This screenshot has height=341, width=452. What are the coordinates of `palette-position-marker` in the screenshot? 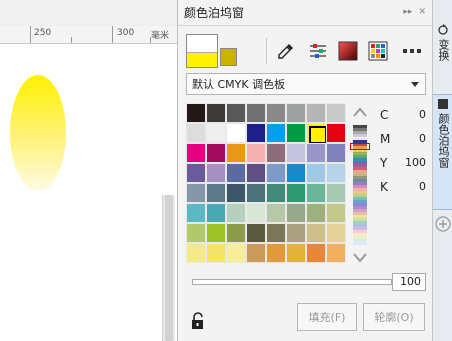 It's located at (360, 146).